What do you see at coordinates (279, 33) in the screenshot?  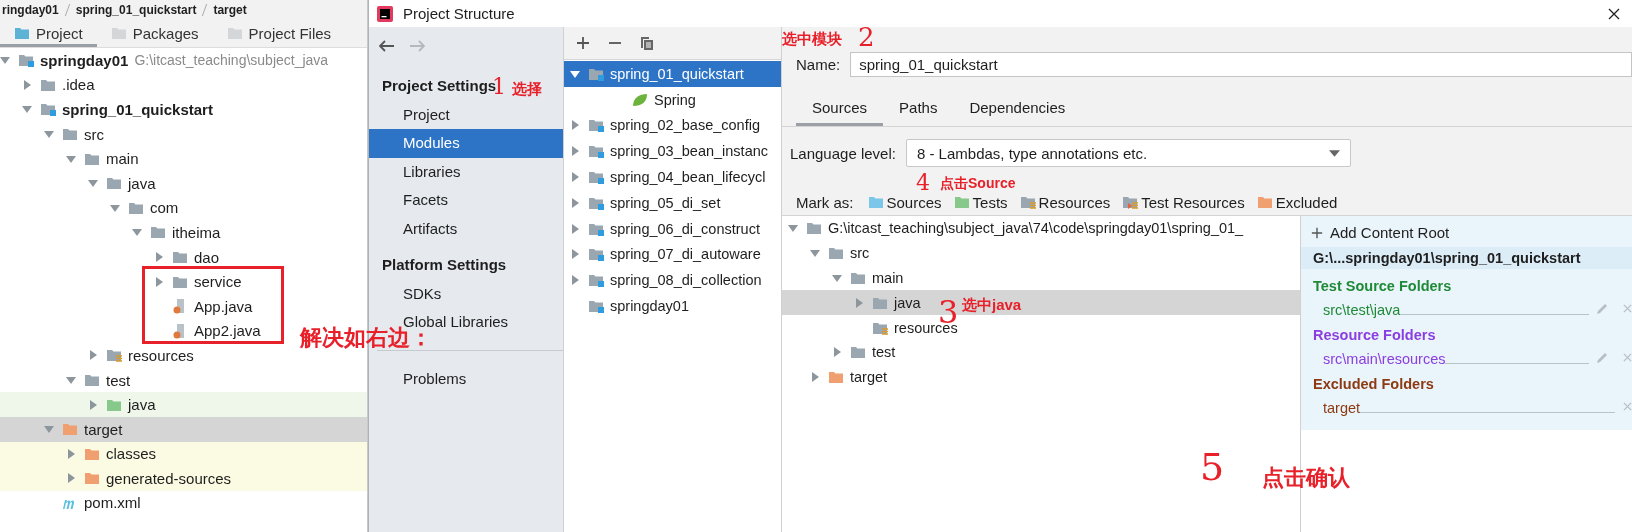 I see `view-tab: Project Files` at bounding box center [279, 33].